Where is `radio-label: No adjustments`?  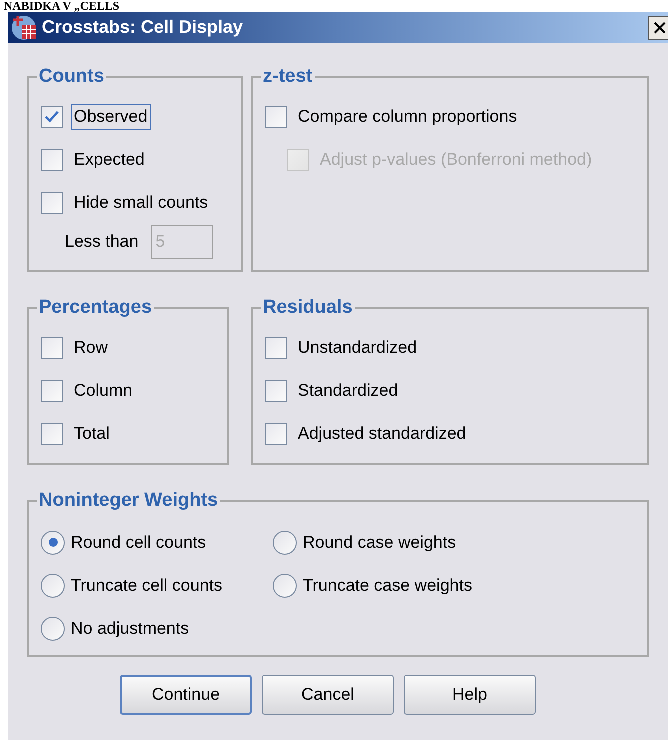
radio-label: No adjustments is located at coordinates (130, 629).